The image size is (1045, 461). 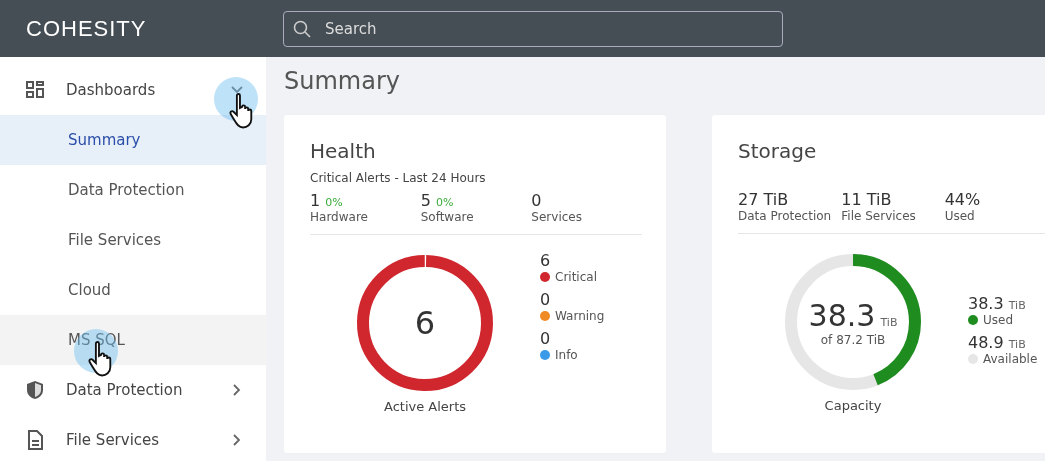 I want to click on stat-value: 5, so click(x=425, y=200).